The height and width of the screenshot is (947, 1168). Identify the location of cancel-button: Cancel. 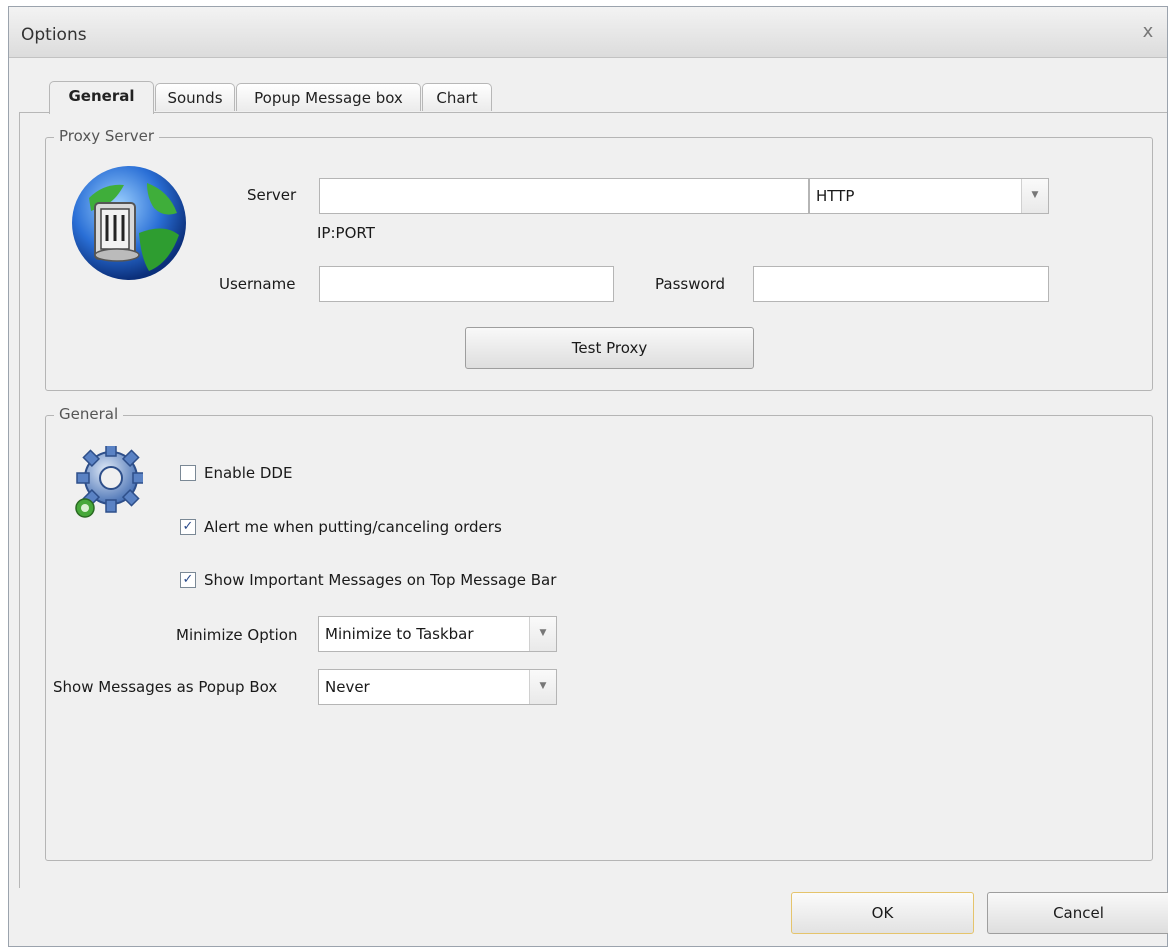
(1077, 913).